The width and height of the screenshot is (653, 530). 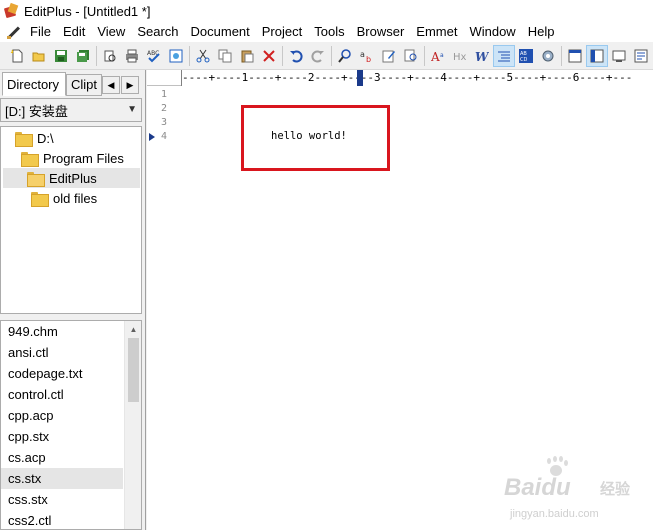 What do you see at coordinates (62, 352) in the screenshot?
I see `list-item: ansi.ctl` at bounding box center [62, 352].